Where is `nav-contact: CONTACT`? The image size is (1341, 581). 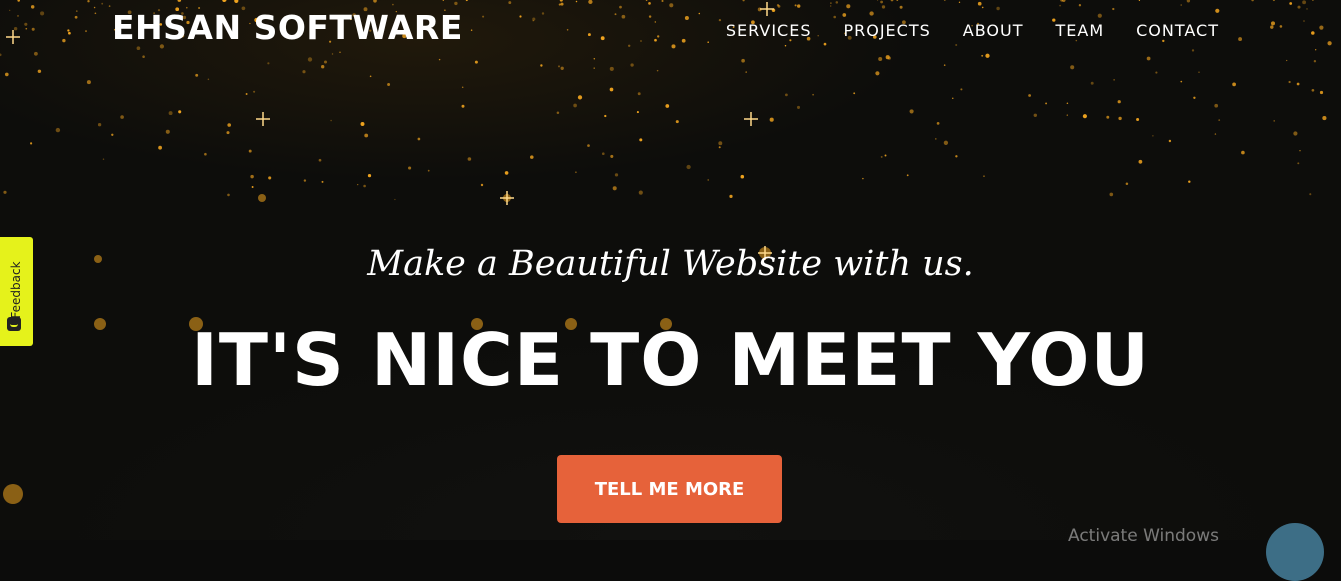 nav-contact: CONTACT is located at coordinates (1177, 30).